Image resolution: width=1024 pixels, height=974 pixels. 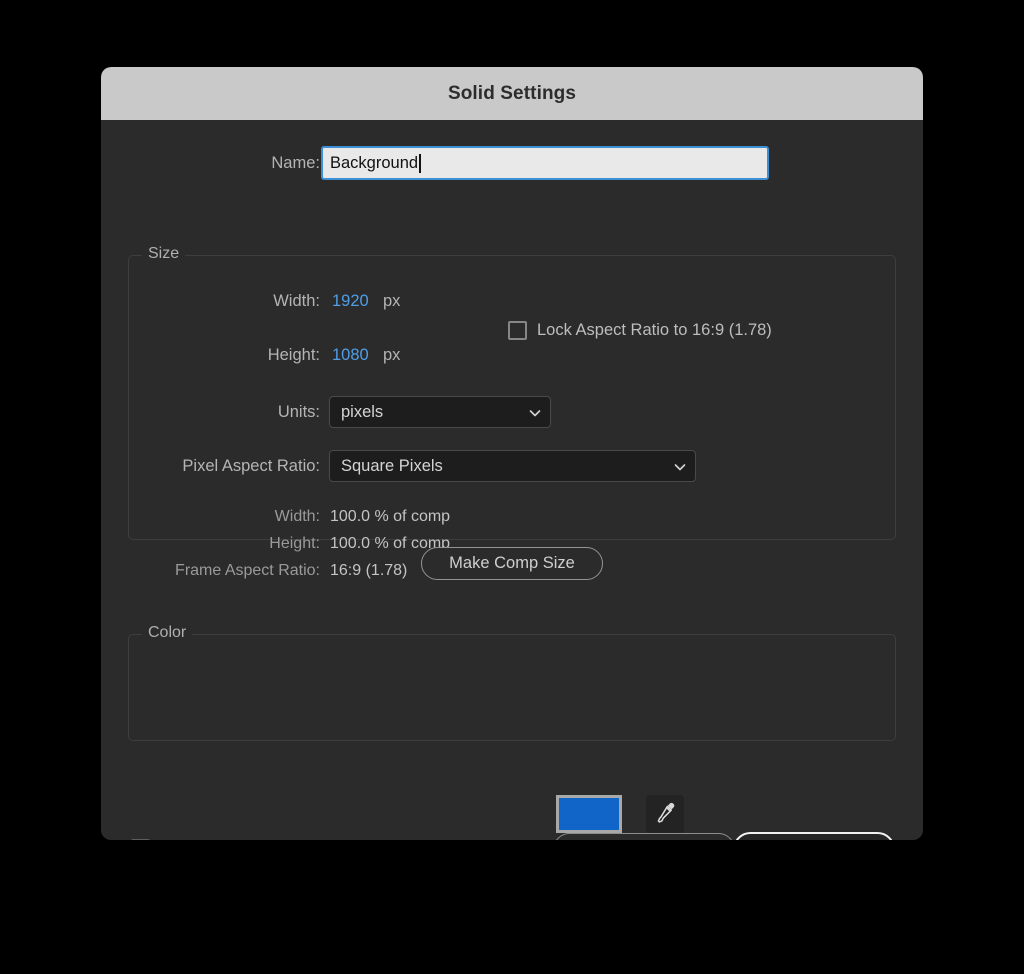 What do you see at coordinates (512, 563) in the screenshot?
I see `make-comp-size-button: Make Comp Size` at bounding box center [512, 563].